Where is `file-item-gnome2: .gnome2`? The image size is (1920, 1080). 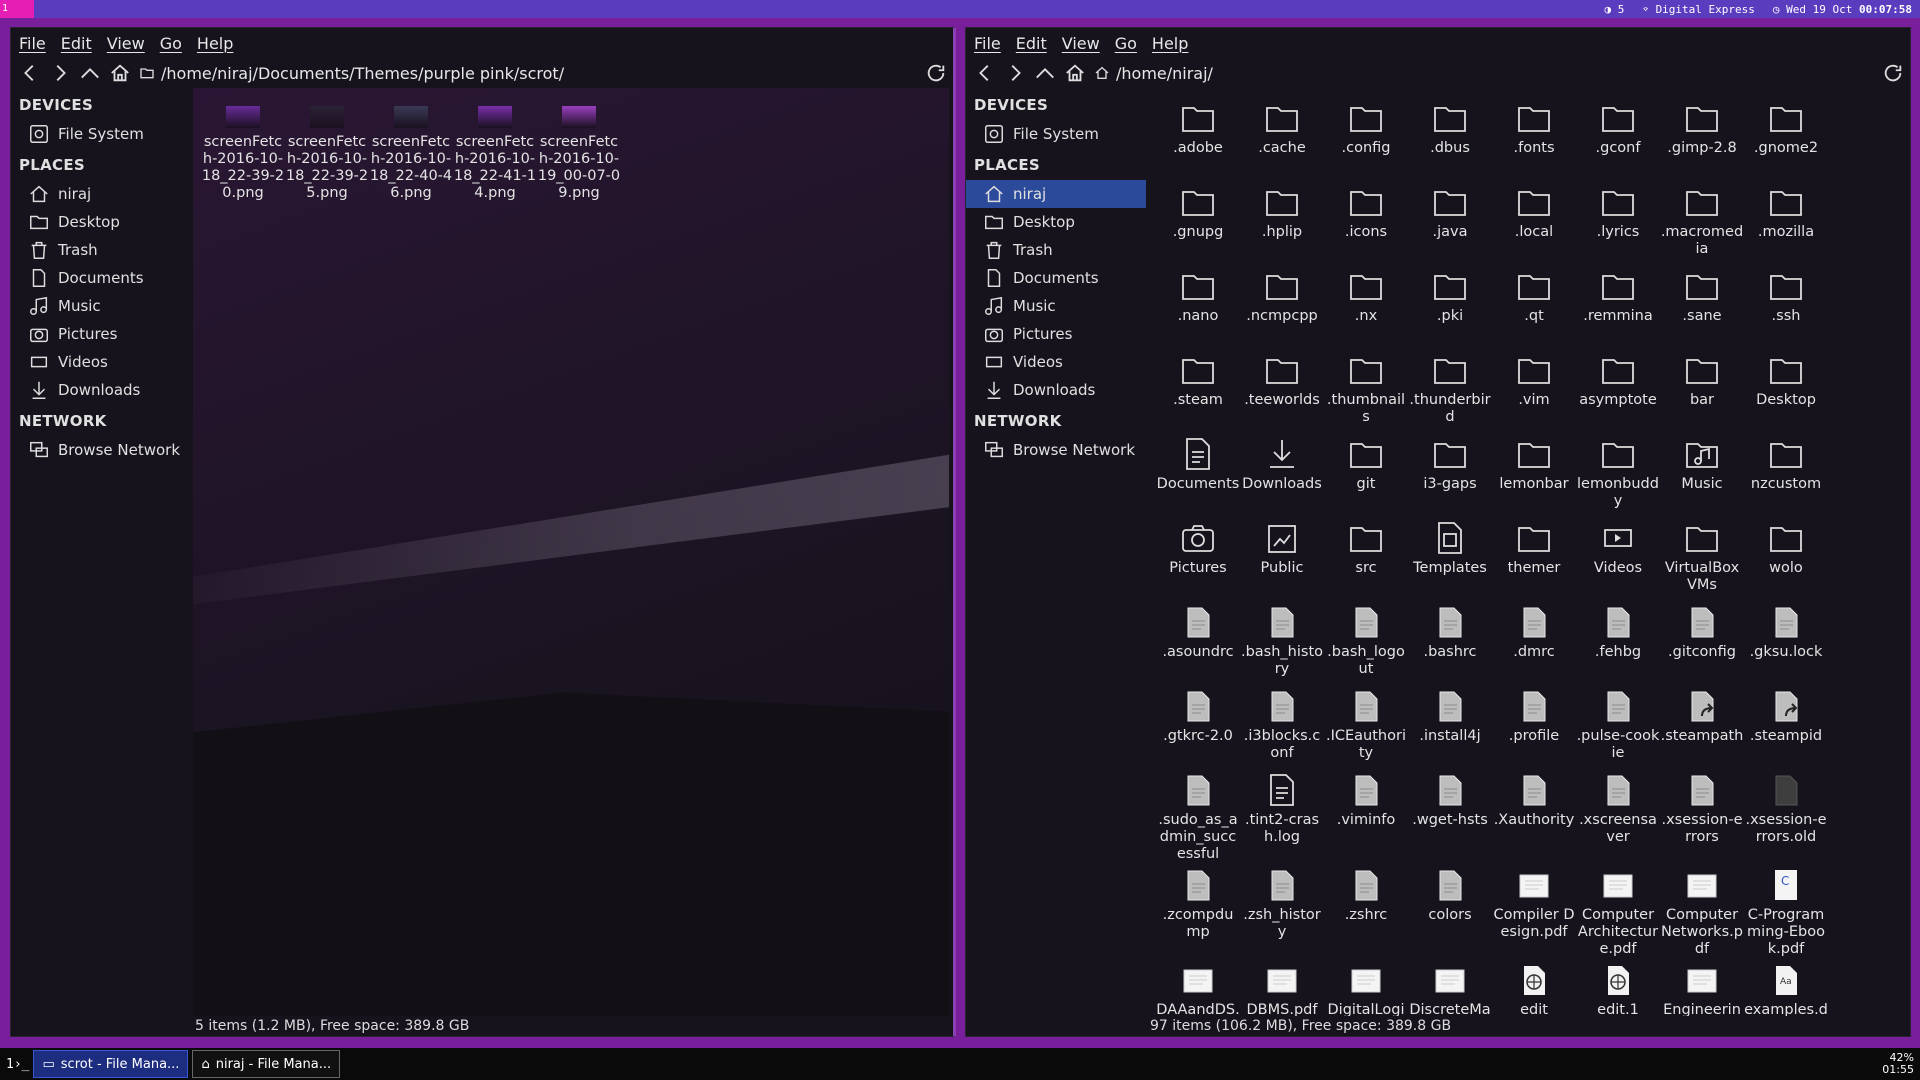 file-item-gnome2: .gnome2 is located at coordinates (1786, 138).